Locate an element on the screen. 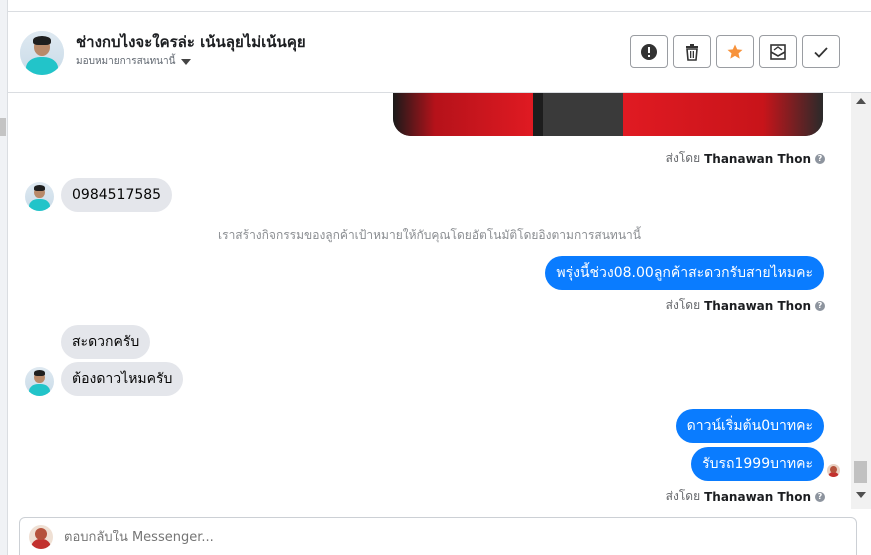  assign-conversation-dropdown: มอบหมายการสนทนานี้ is located at coordinates (134, 61).